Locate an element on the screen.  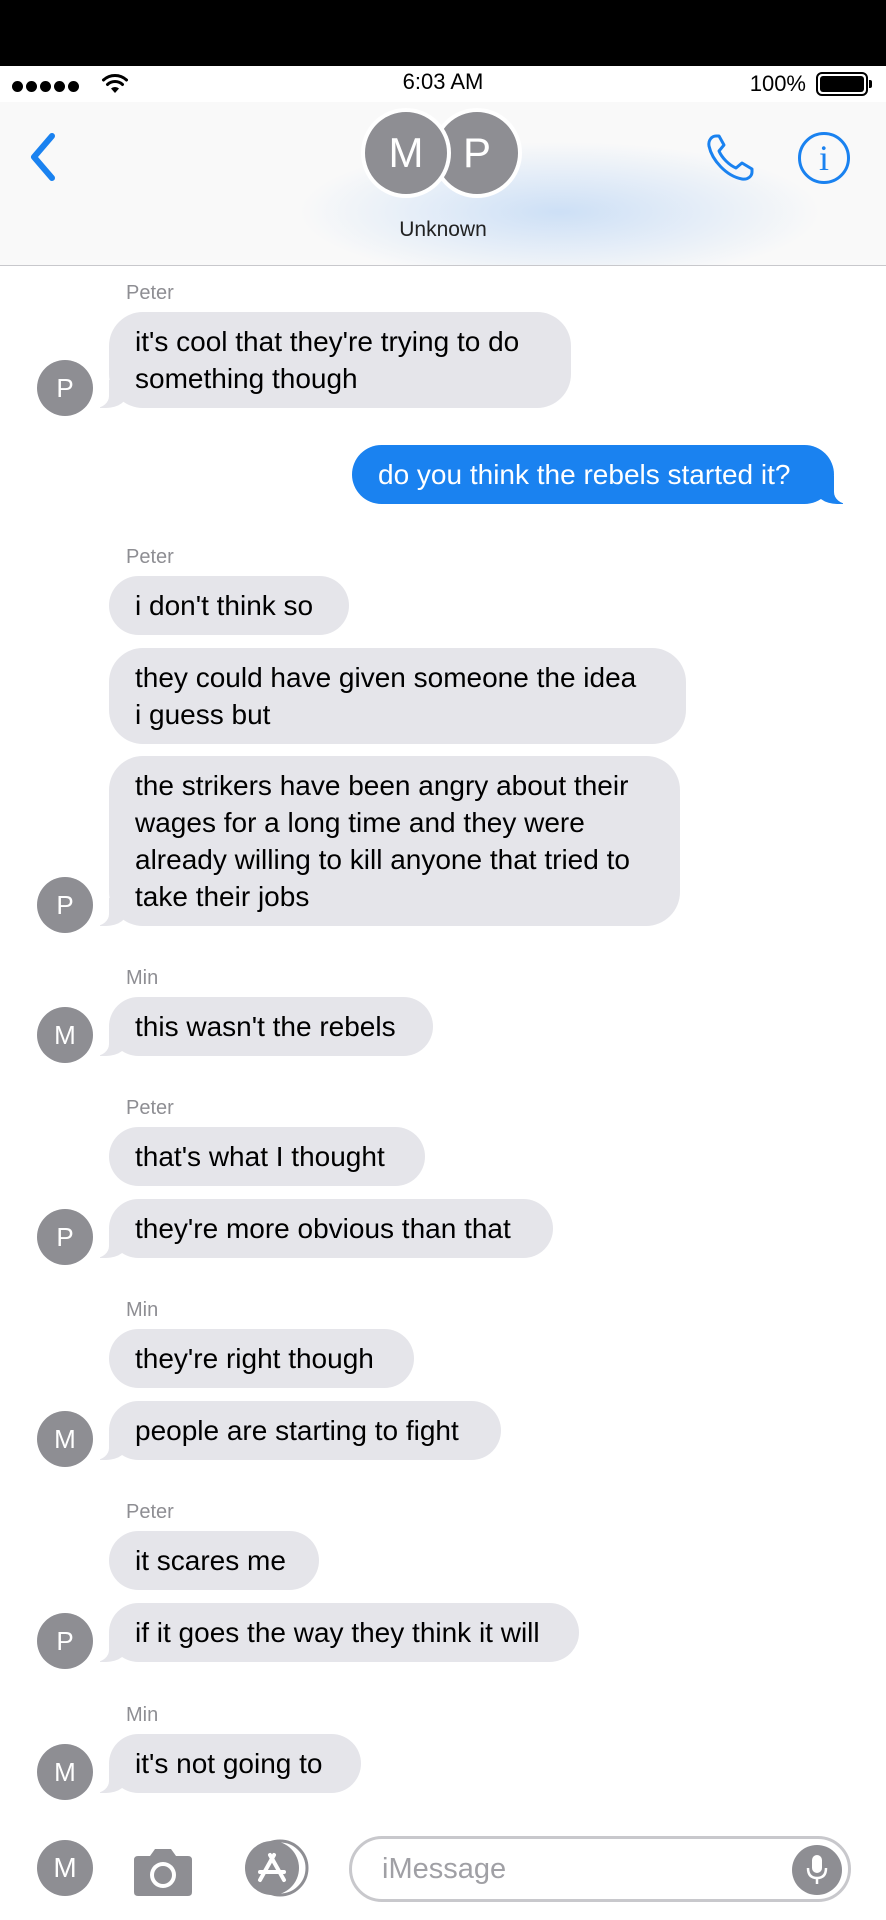
input-placeholder: iMessage is located at coordinates (444, 1869).